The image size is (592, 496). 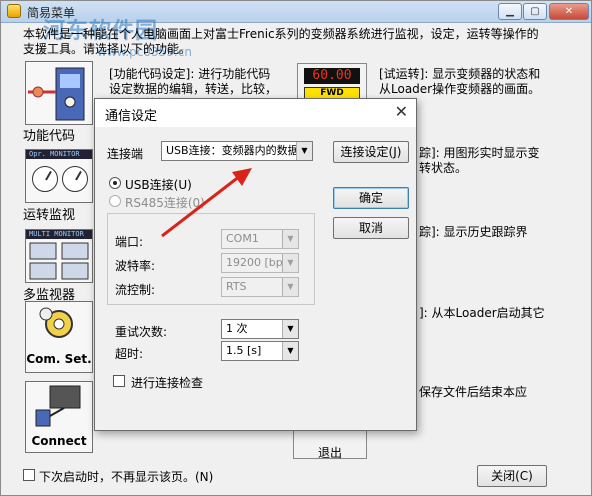 I want to click on annotation-arrow, so click(x=206, y=203).